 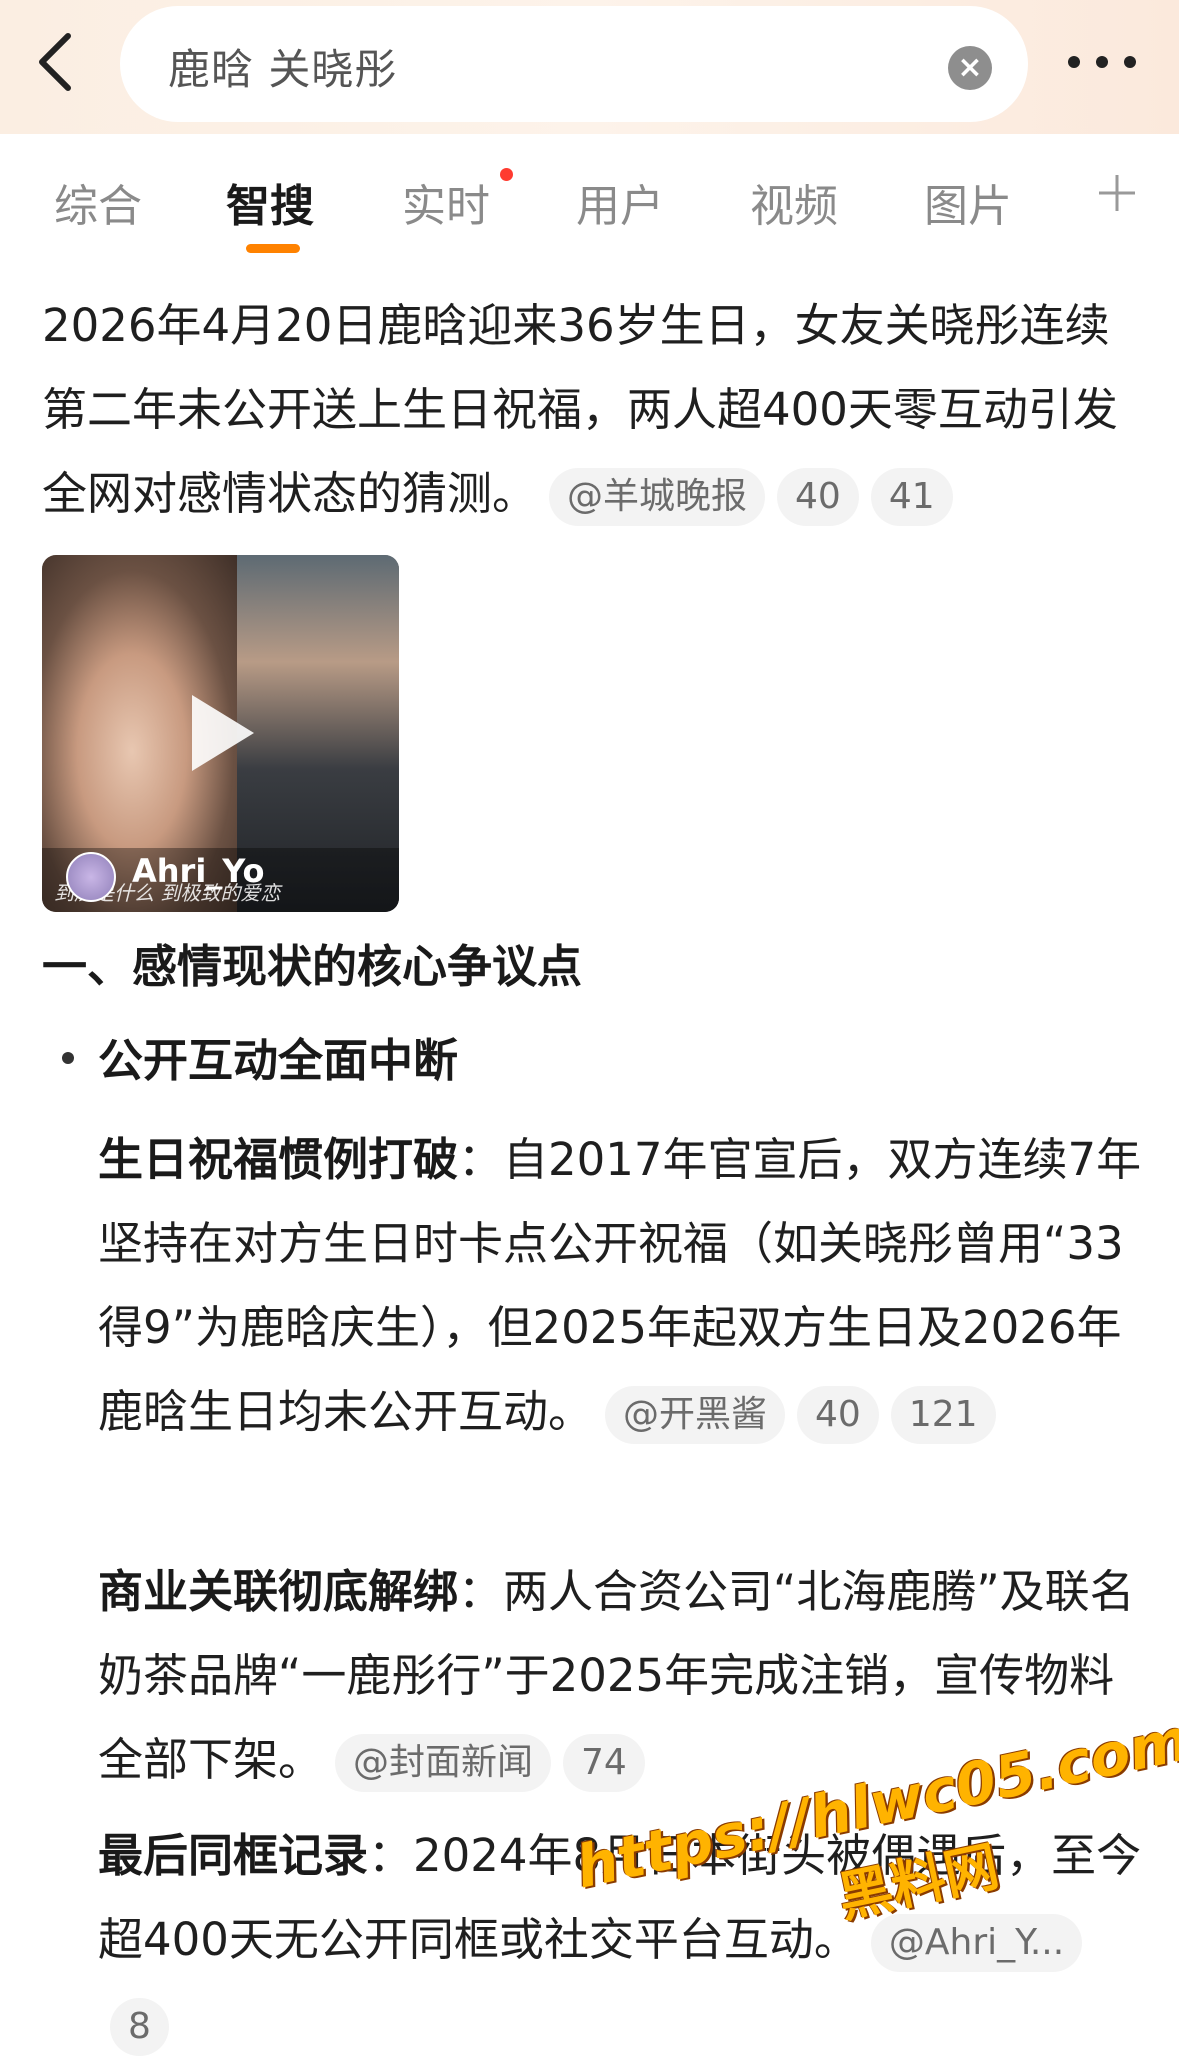 I want to click on search-input: 鹿晗 关晓彤 ×, so click(x=574, y=64).